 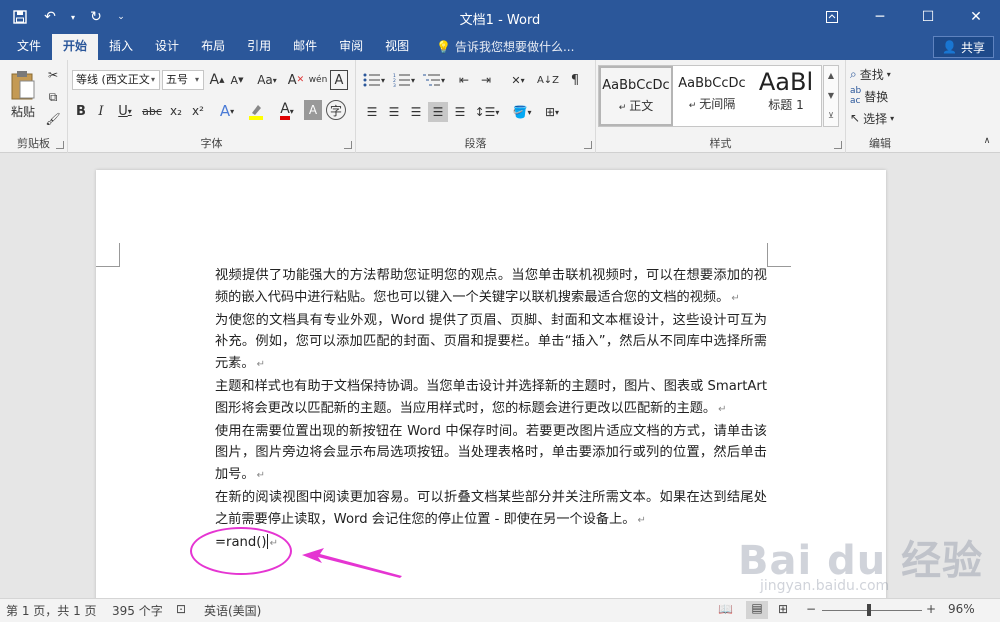 What do you see at coordinates (348, 145) in the screenshot?
I see `font-launcher-icon` at bounding box center [348, 145].